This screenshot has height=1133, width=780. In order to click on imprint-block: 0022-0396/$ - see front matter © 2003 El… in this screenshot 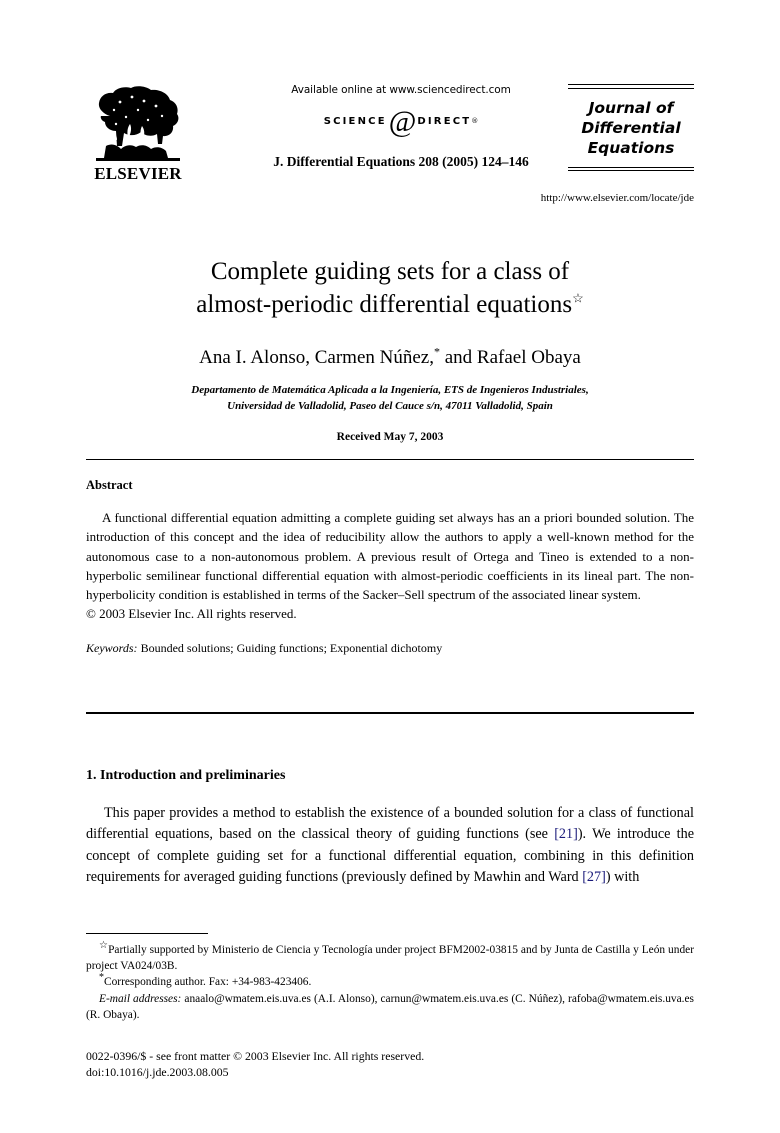, I will do `click(390, 1064)`.